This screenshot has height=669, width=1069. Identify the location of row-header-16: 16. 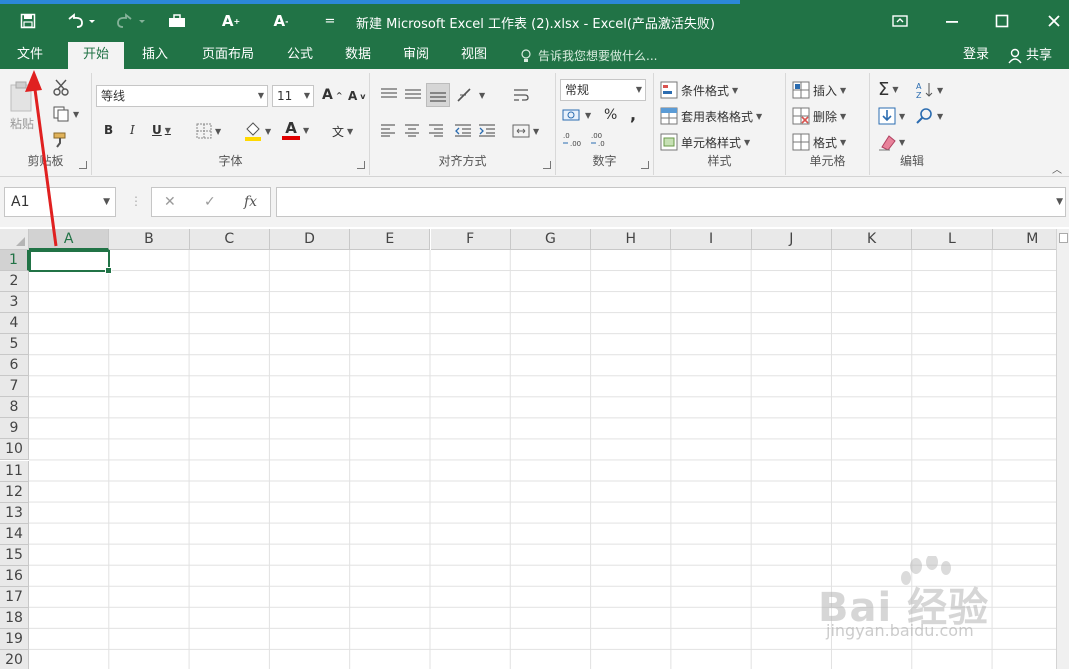
(14, 576).